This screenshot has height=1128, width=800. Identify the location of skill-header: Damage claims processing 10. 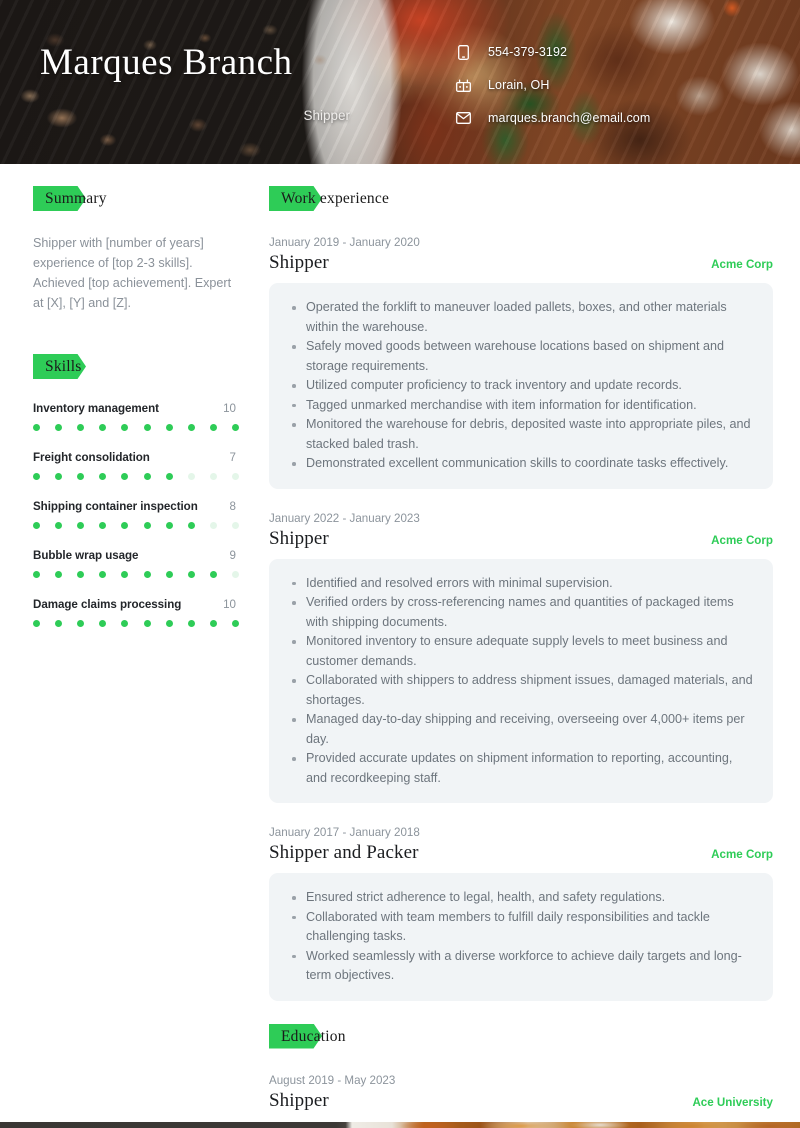
(134, 604).